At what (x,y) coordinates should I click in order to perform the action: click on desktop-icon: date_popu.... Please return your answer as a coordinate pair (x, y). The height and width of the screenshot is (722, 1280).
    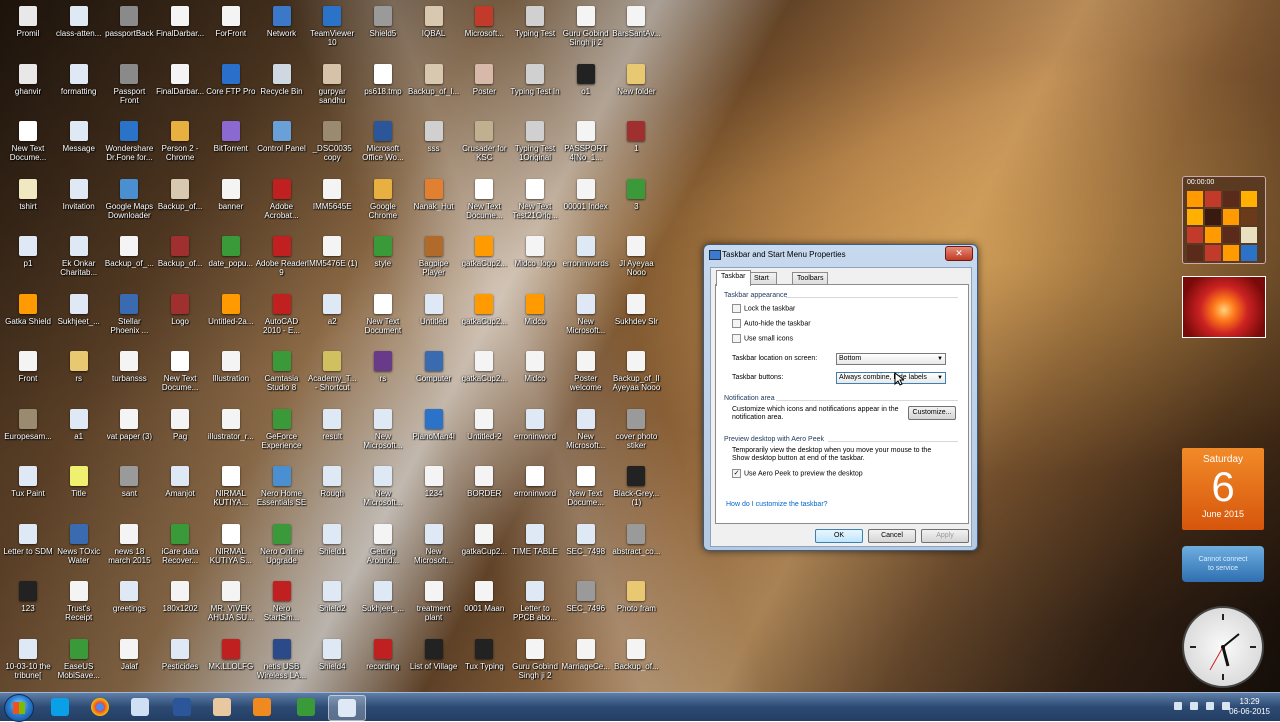
    Looking at the image, I should click on (231, 252).